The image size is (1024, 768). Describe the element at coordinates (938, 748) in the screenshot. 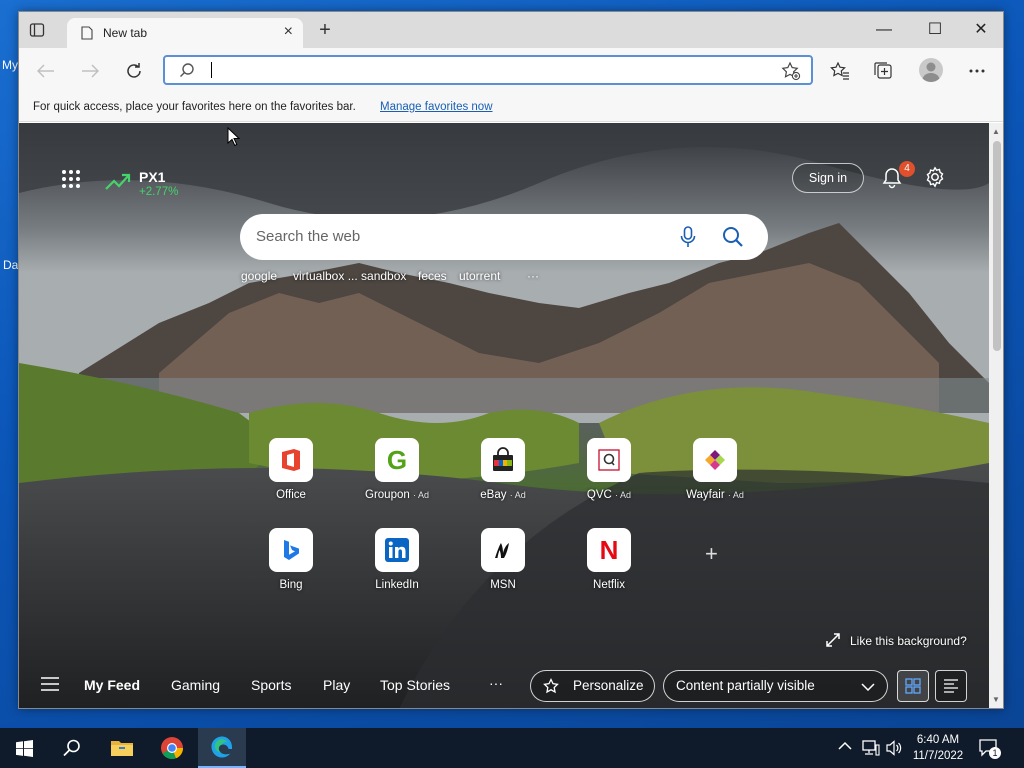

I see `system-clock: 6:40 AM 11/7/2022` at that location.